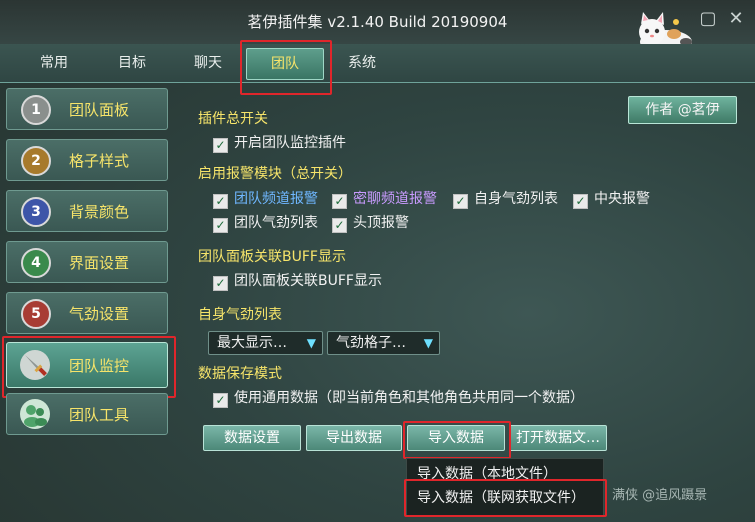 Image resolution: width=755 pixels, height=522 pixels. I want to click on self-buff-list-checkbox: ✓ 自身气劲列表, so click(505, 199).